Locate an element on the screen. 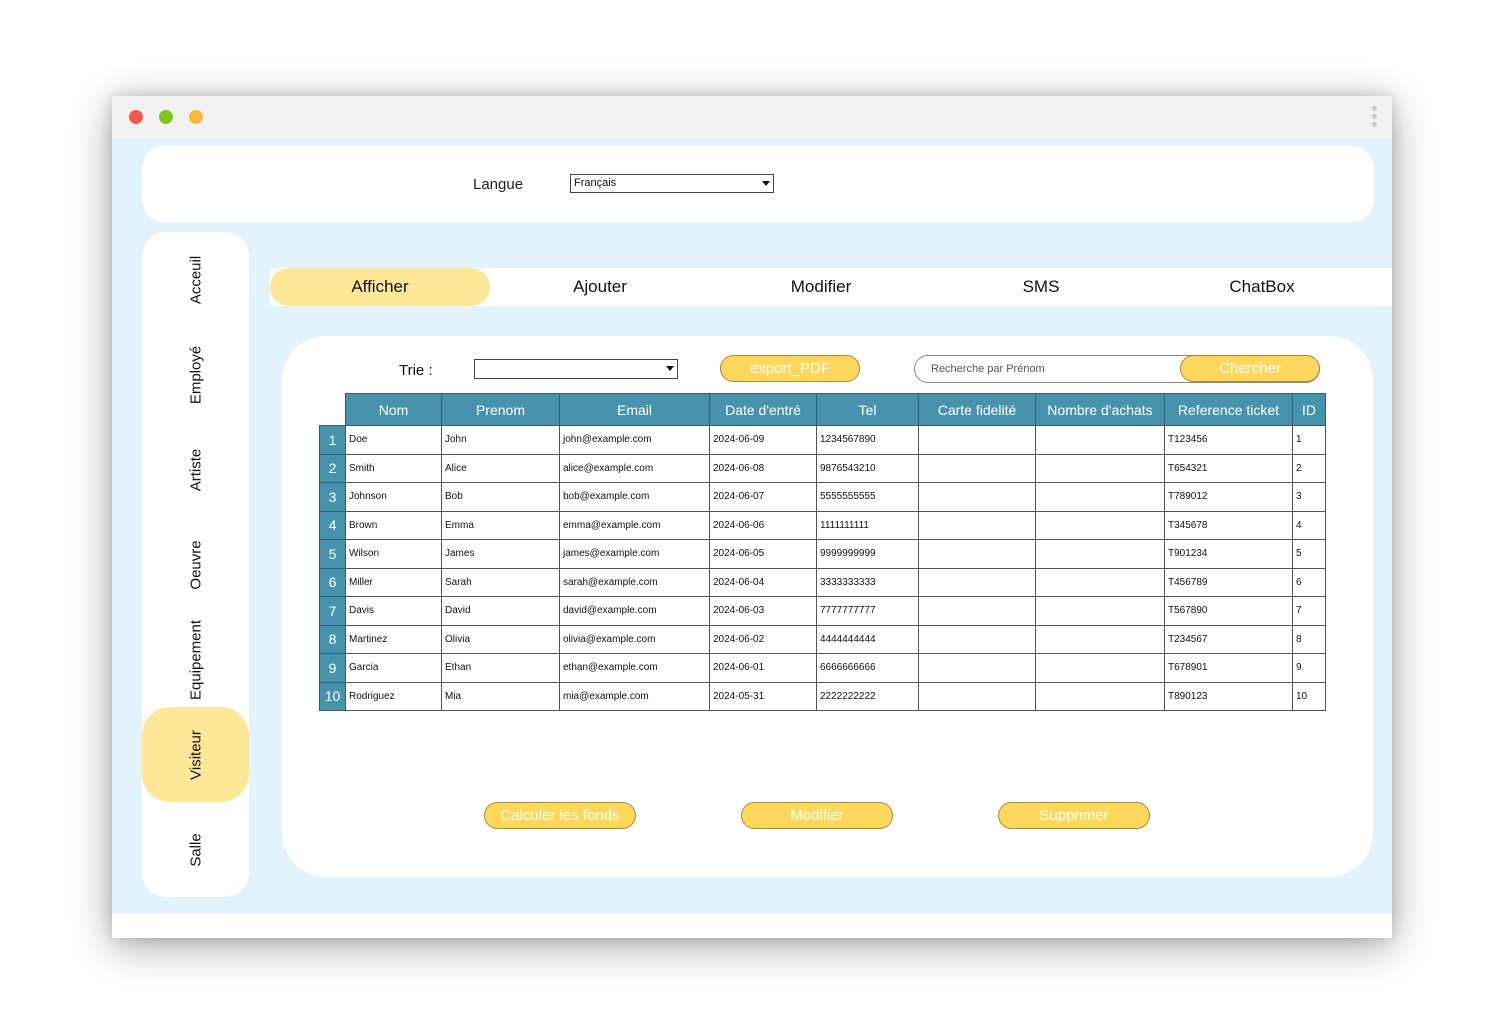  table-cell: 7 is located at coordinates (1309, 611).